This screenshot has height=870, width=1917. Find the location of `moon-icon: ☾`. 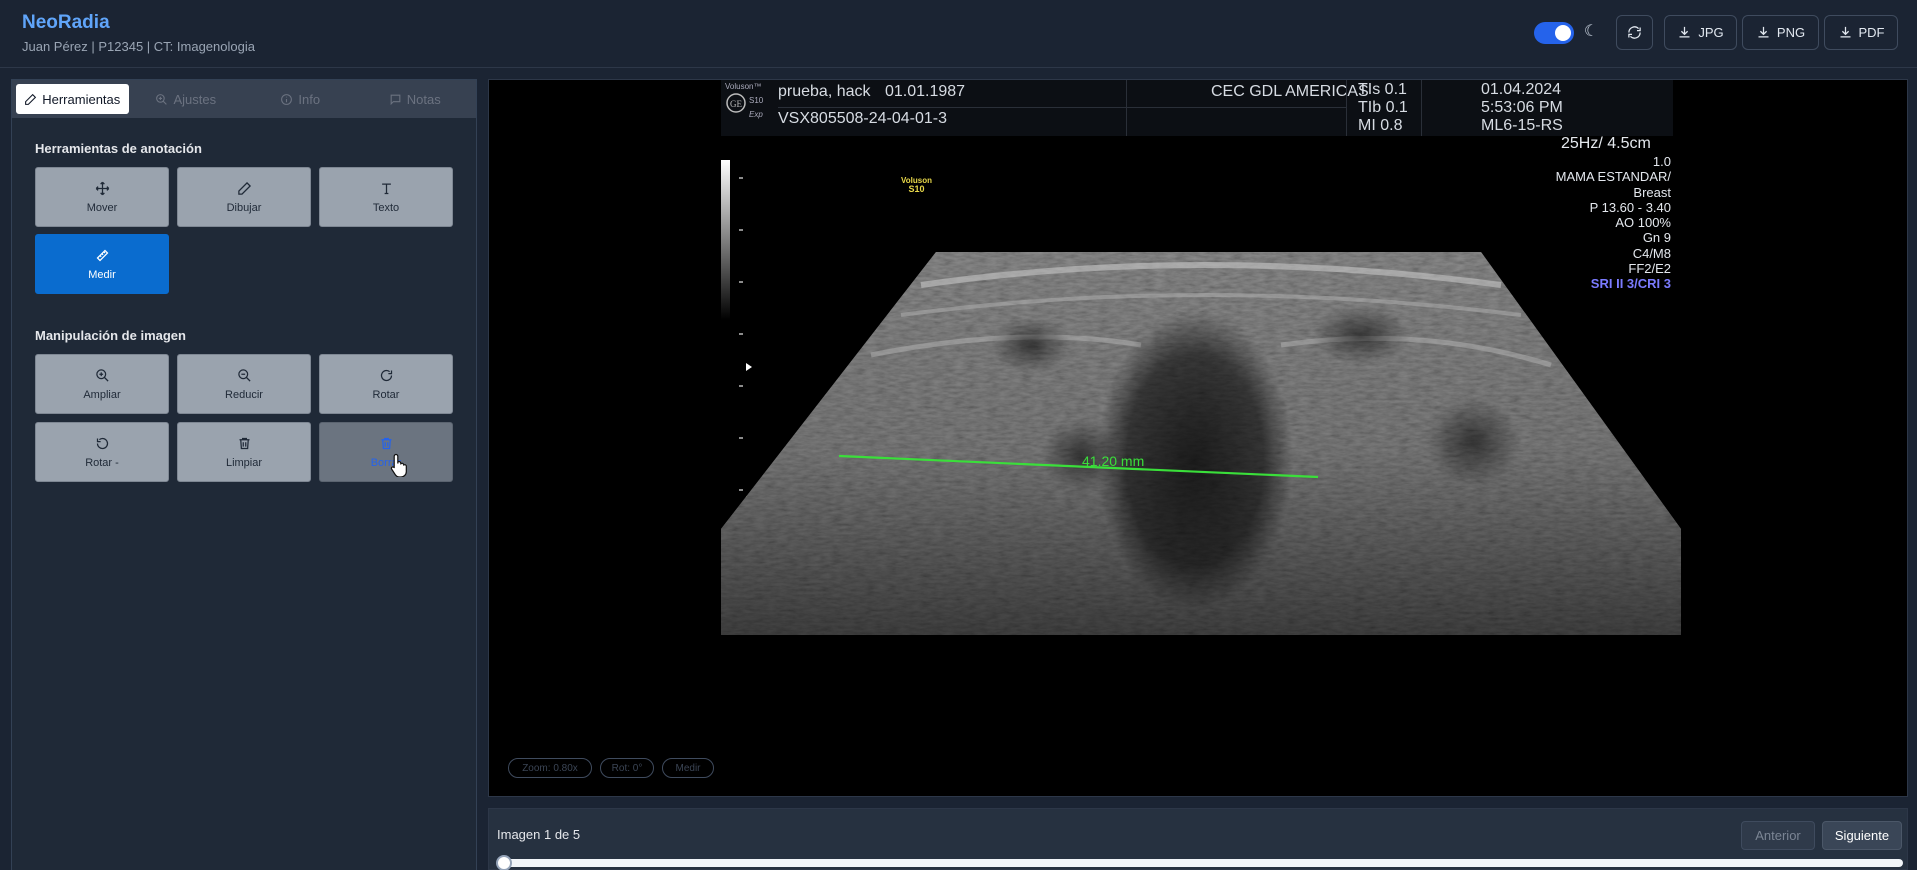

moon-icon: ☾ is located at coordinates (1591, 31).